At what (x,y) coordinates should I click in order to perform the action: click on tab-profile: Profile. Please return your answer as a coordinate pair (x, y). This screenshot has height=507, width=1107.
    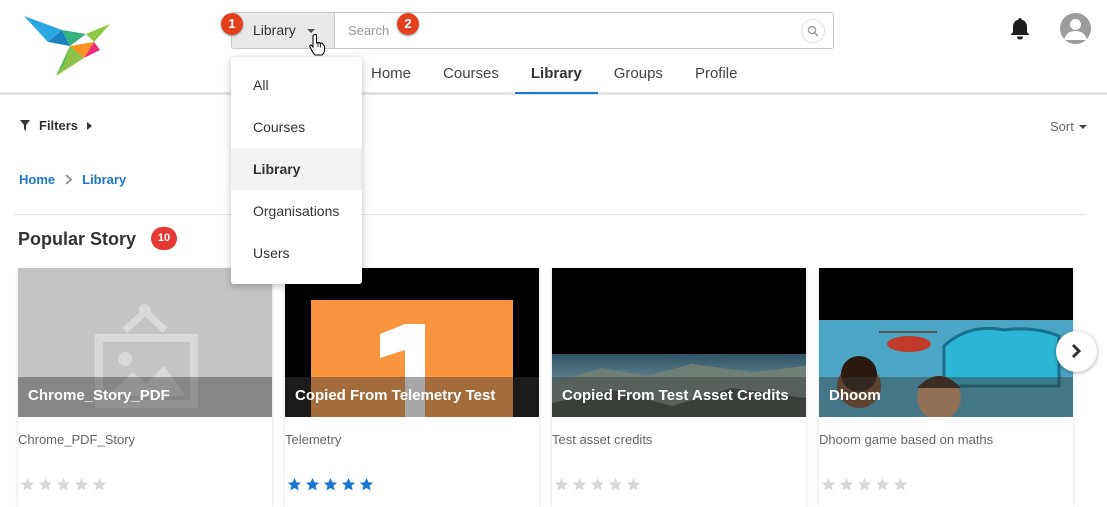
    Looking at the image, I should click on (716, 75).